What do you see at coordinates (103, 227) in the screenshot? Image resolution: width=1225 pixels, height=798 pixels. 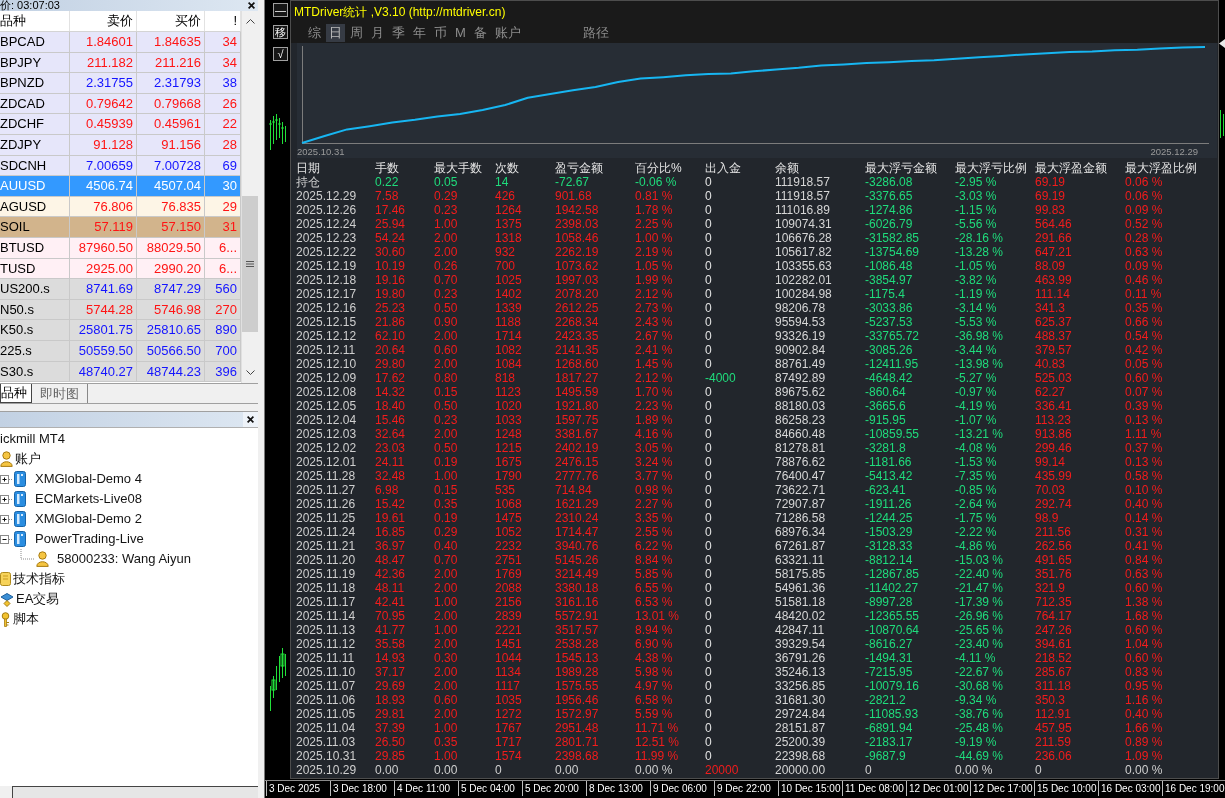 I see `bid-price: 57.119` at bounding box center [103, 227].